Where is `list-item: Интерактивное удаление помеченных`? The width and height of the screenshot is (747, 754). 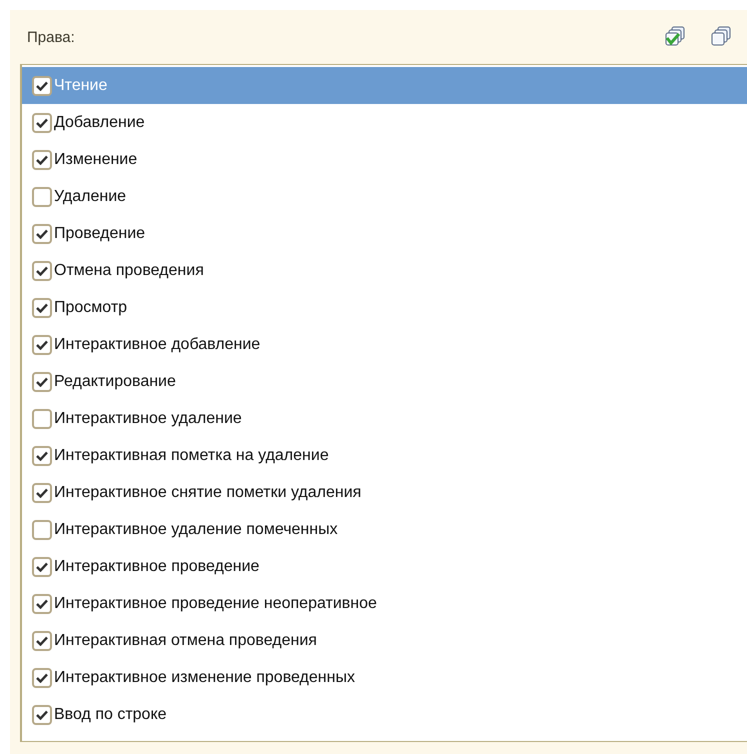
list-item: Интерактивное удаление помеченных is located at coordinates (384, 529).